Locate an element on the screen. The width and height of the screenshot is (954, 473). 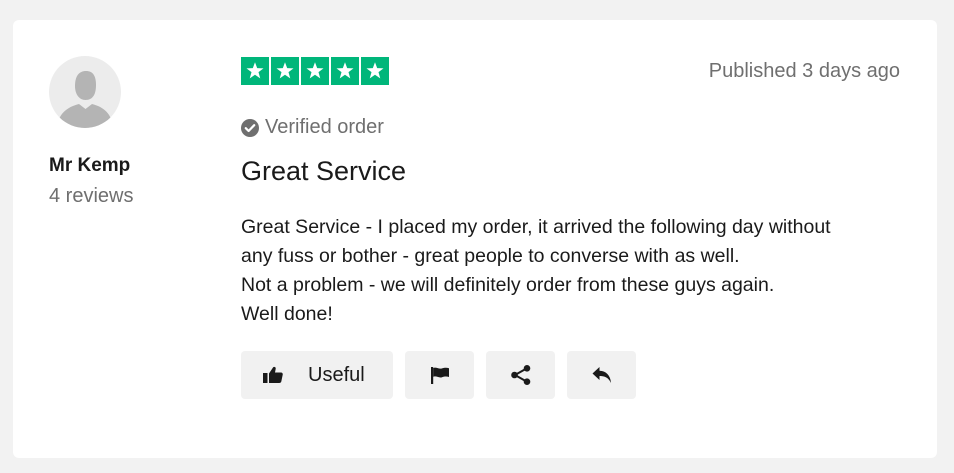
flag-icon is located at coordinates (440, 375).